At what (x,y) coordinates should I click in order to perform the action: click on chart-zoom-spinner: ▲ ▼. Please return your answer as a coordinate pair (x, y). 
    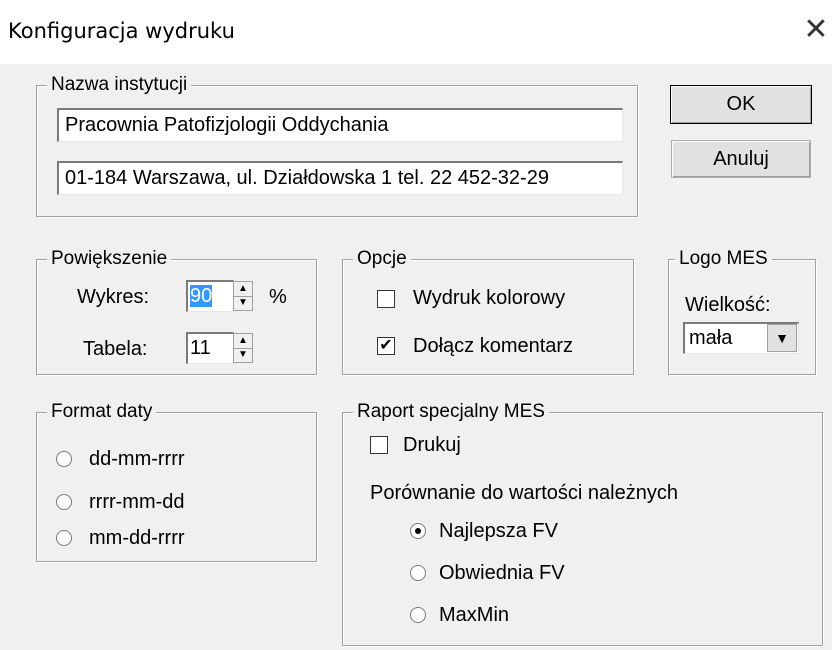
    Looking at the image, I should click on (243, 296).